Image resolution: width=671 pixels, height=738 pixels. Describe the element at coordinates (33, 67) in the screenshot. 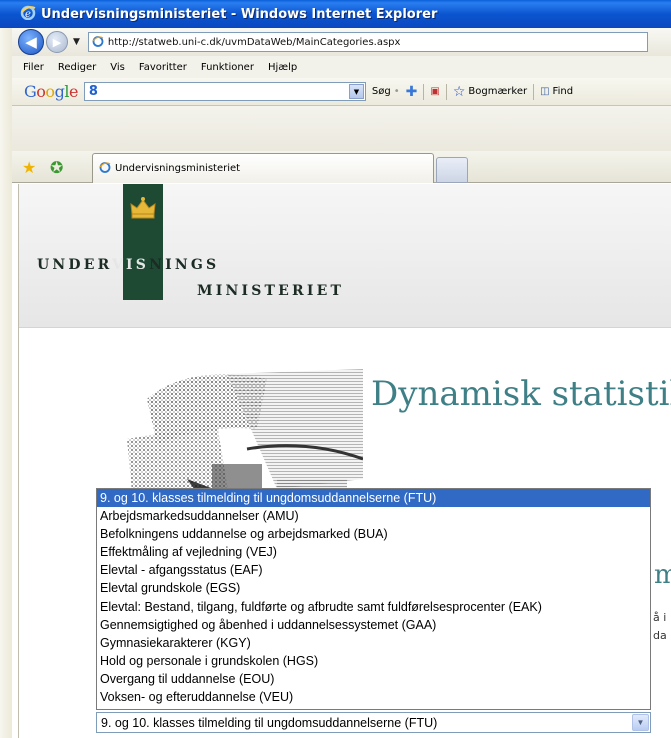

I see `menu-file: Filer` at that location.